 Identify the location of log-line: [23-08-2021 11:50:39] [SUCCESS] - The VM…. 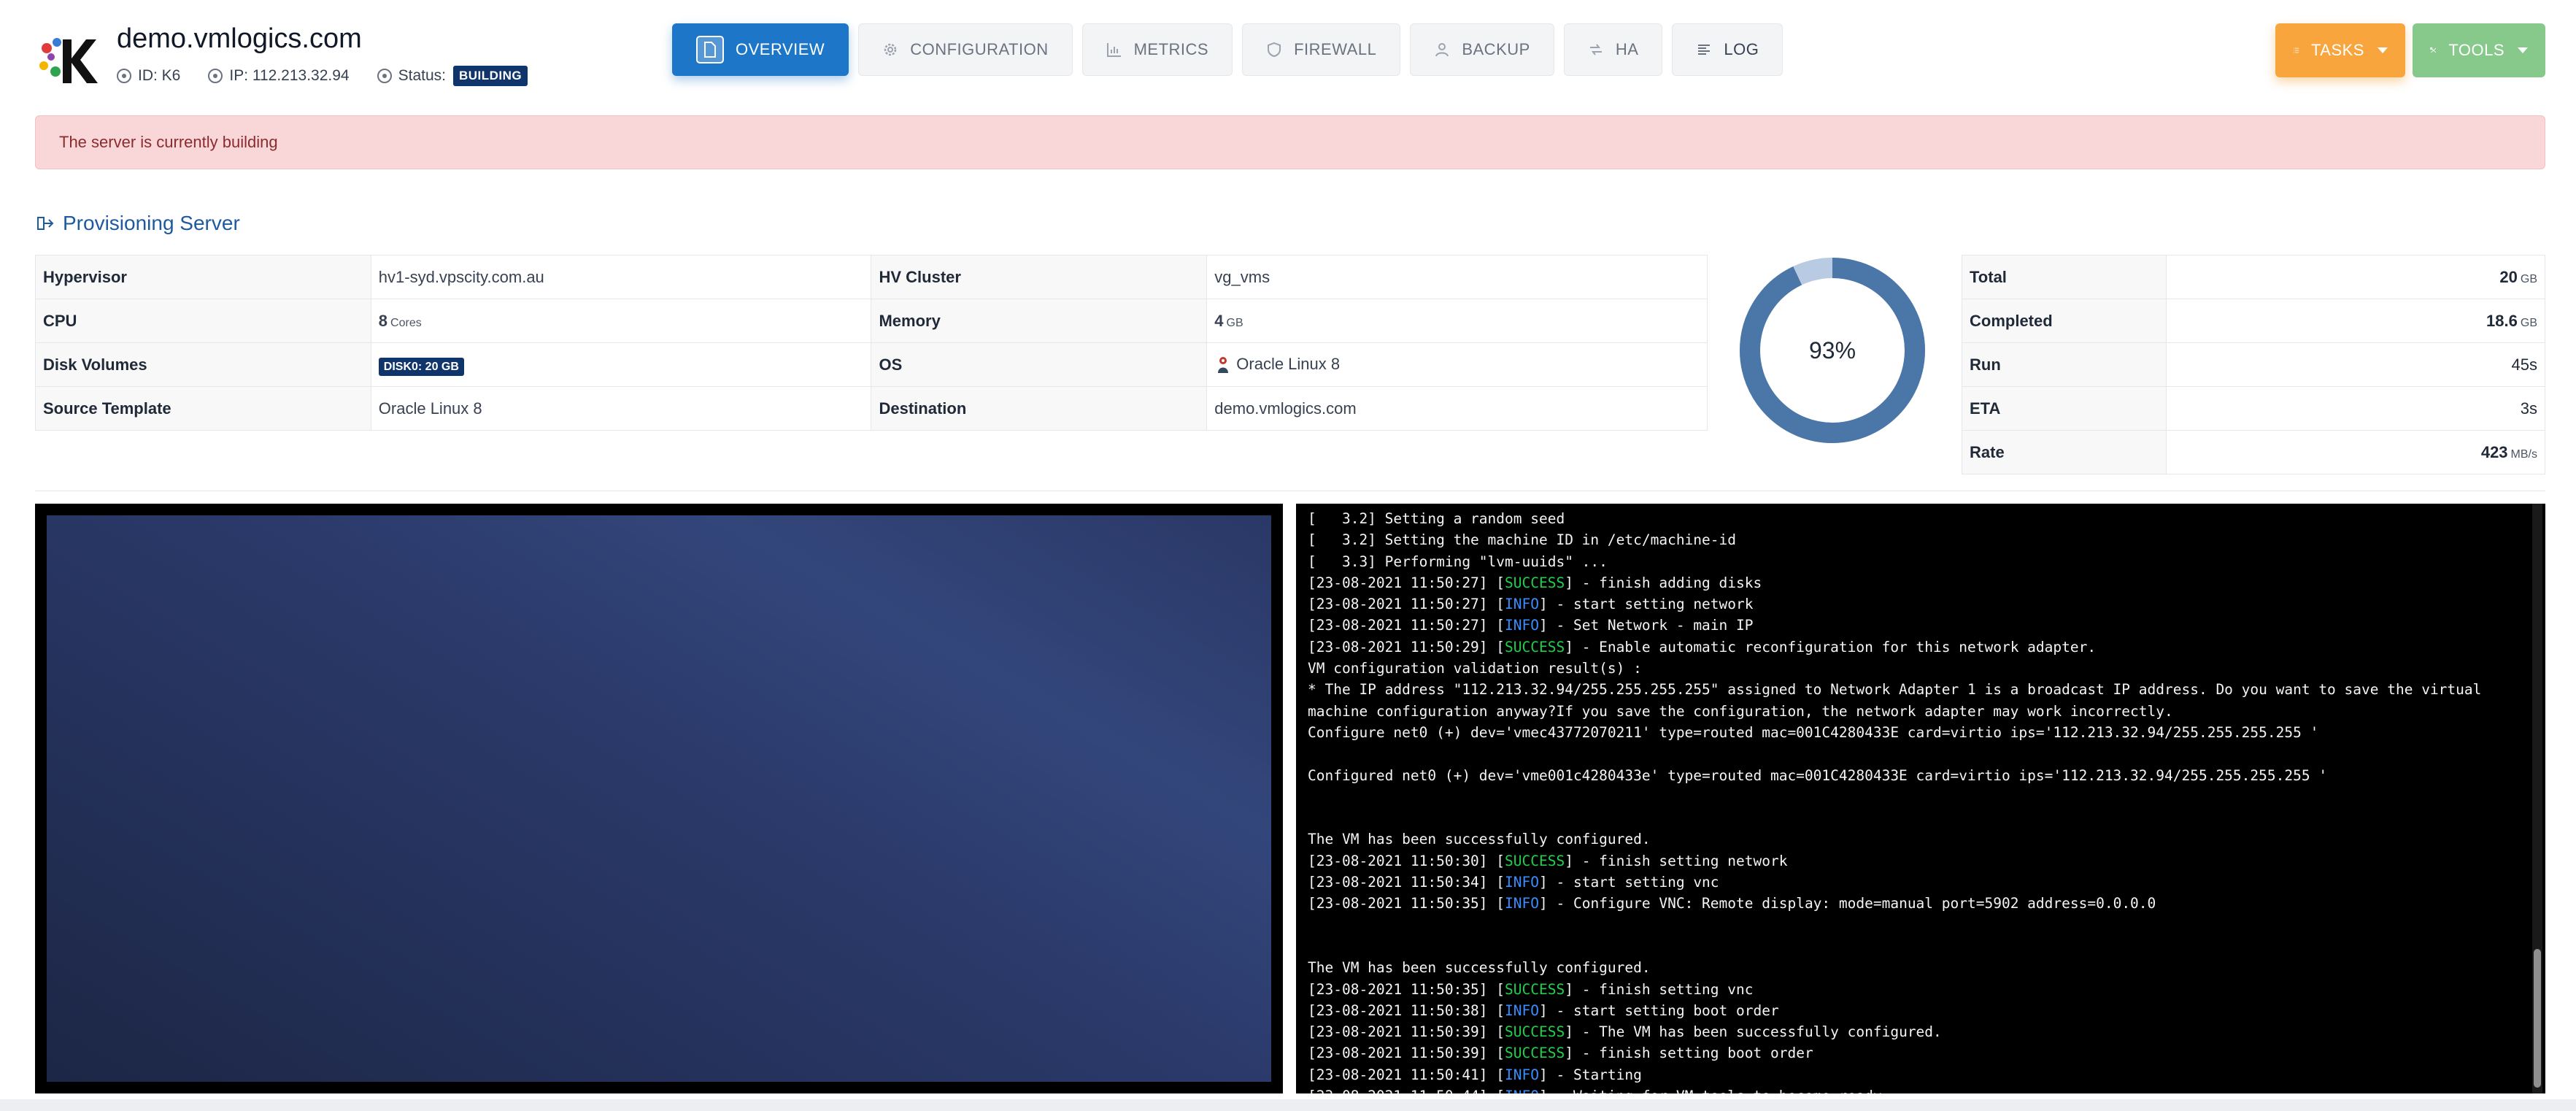
(1926, 1031).